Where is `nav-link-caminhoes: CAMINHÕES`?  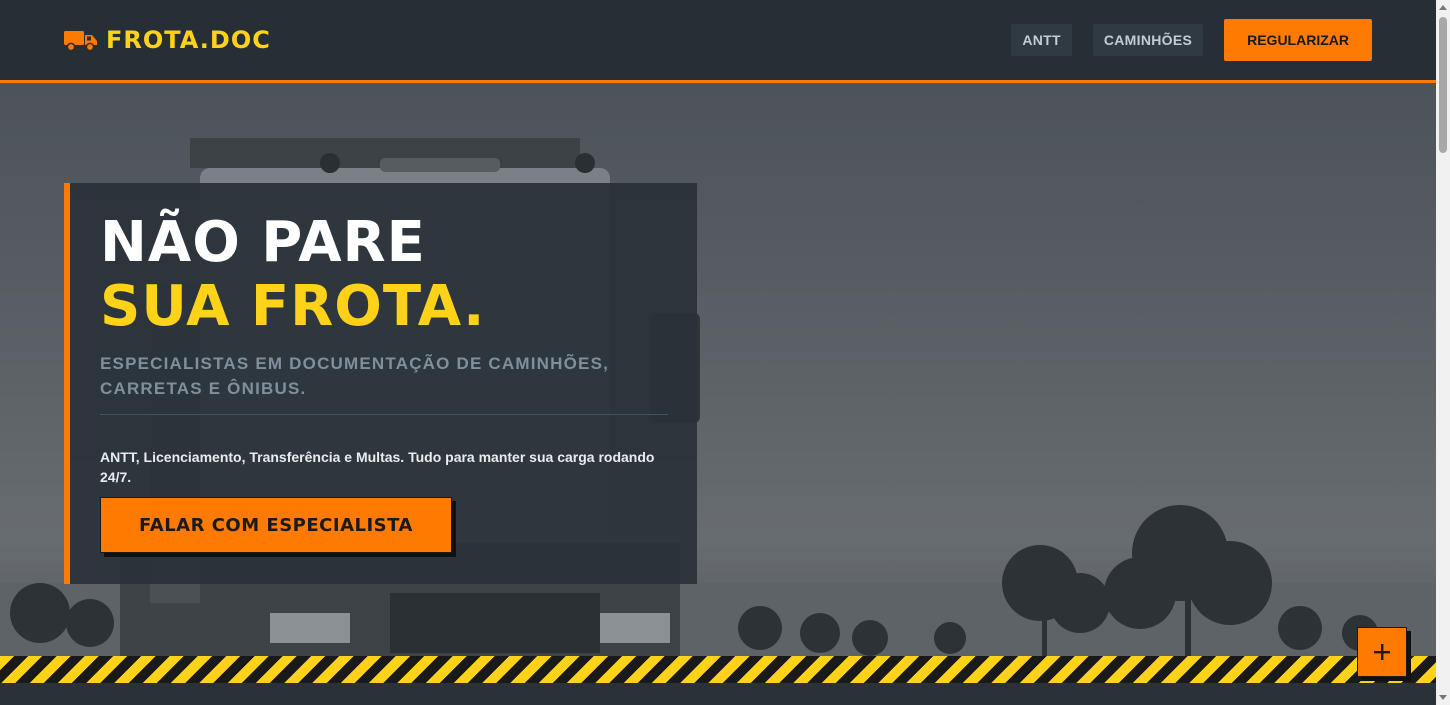
nav-link-caminhoes: CAMINHÕES is located at coordinates (1148, 40).